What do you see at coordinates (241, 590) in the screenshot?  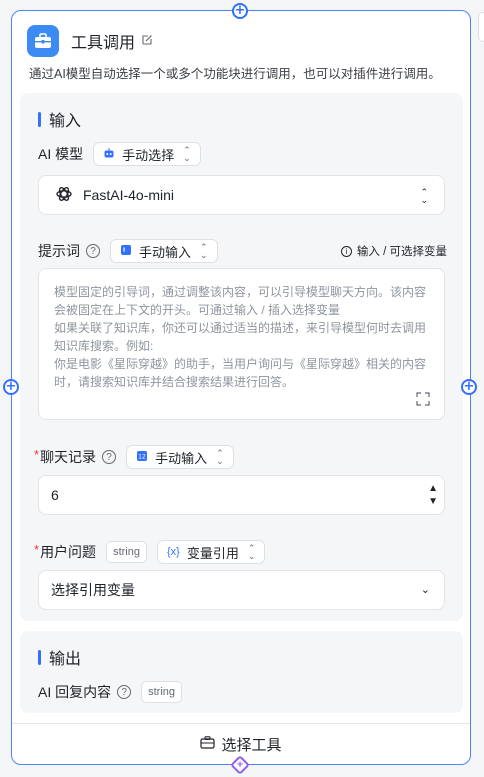 I see `variable-select: 选择引用变量 ⌄` at bounding box center [241, 590].